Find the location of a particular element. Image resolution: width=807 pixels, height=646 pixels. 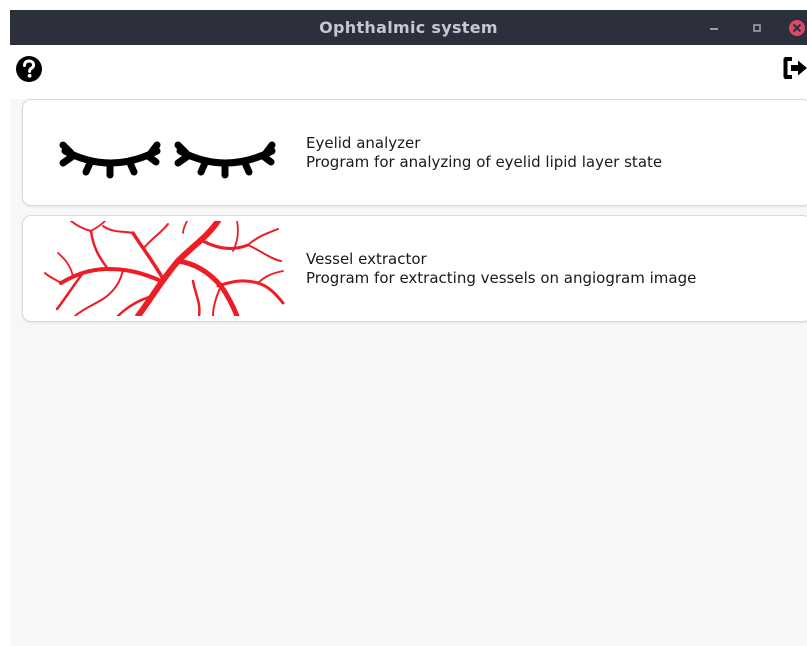

title-bar: Ophthalmic system is located at coordinates (408, 27).